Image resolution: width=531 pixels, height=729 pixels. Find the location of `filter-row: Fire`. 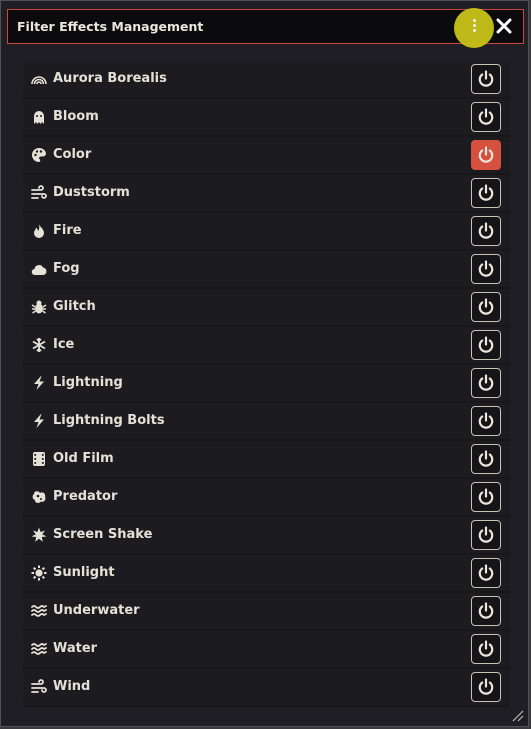

filter-row: Fire is located at coordinates (266, 231).